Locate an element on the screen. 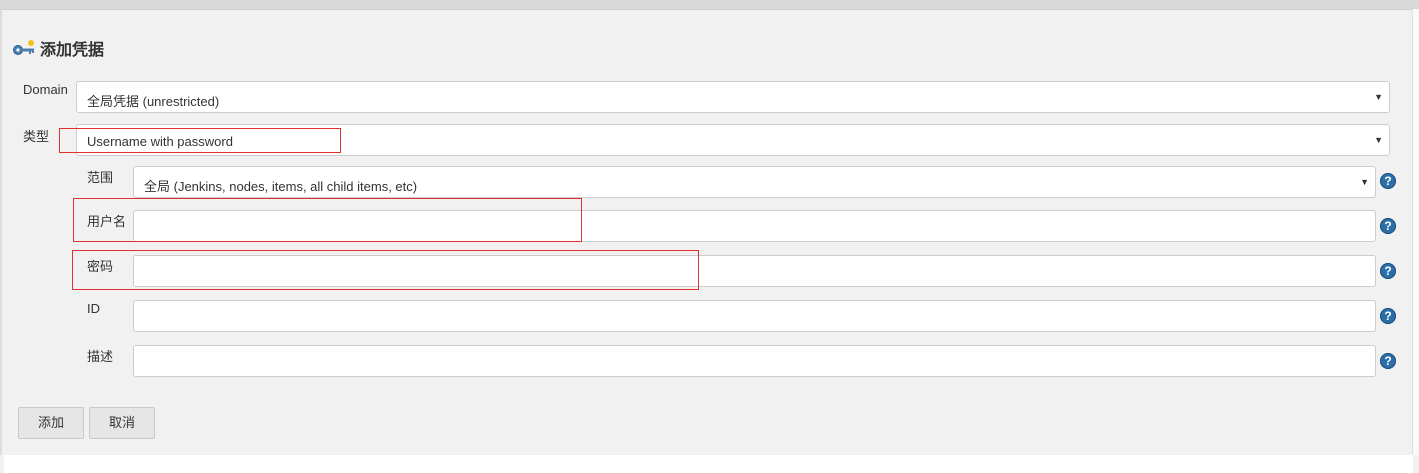 The width and height of the screenshot is (1419, 473). domain-label: Domain is located at coordinates (45, 89).